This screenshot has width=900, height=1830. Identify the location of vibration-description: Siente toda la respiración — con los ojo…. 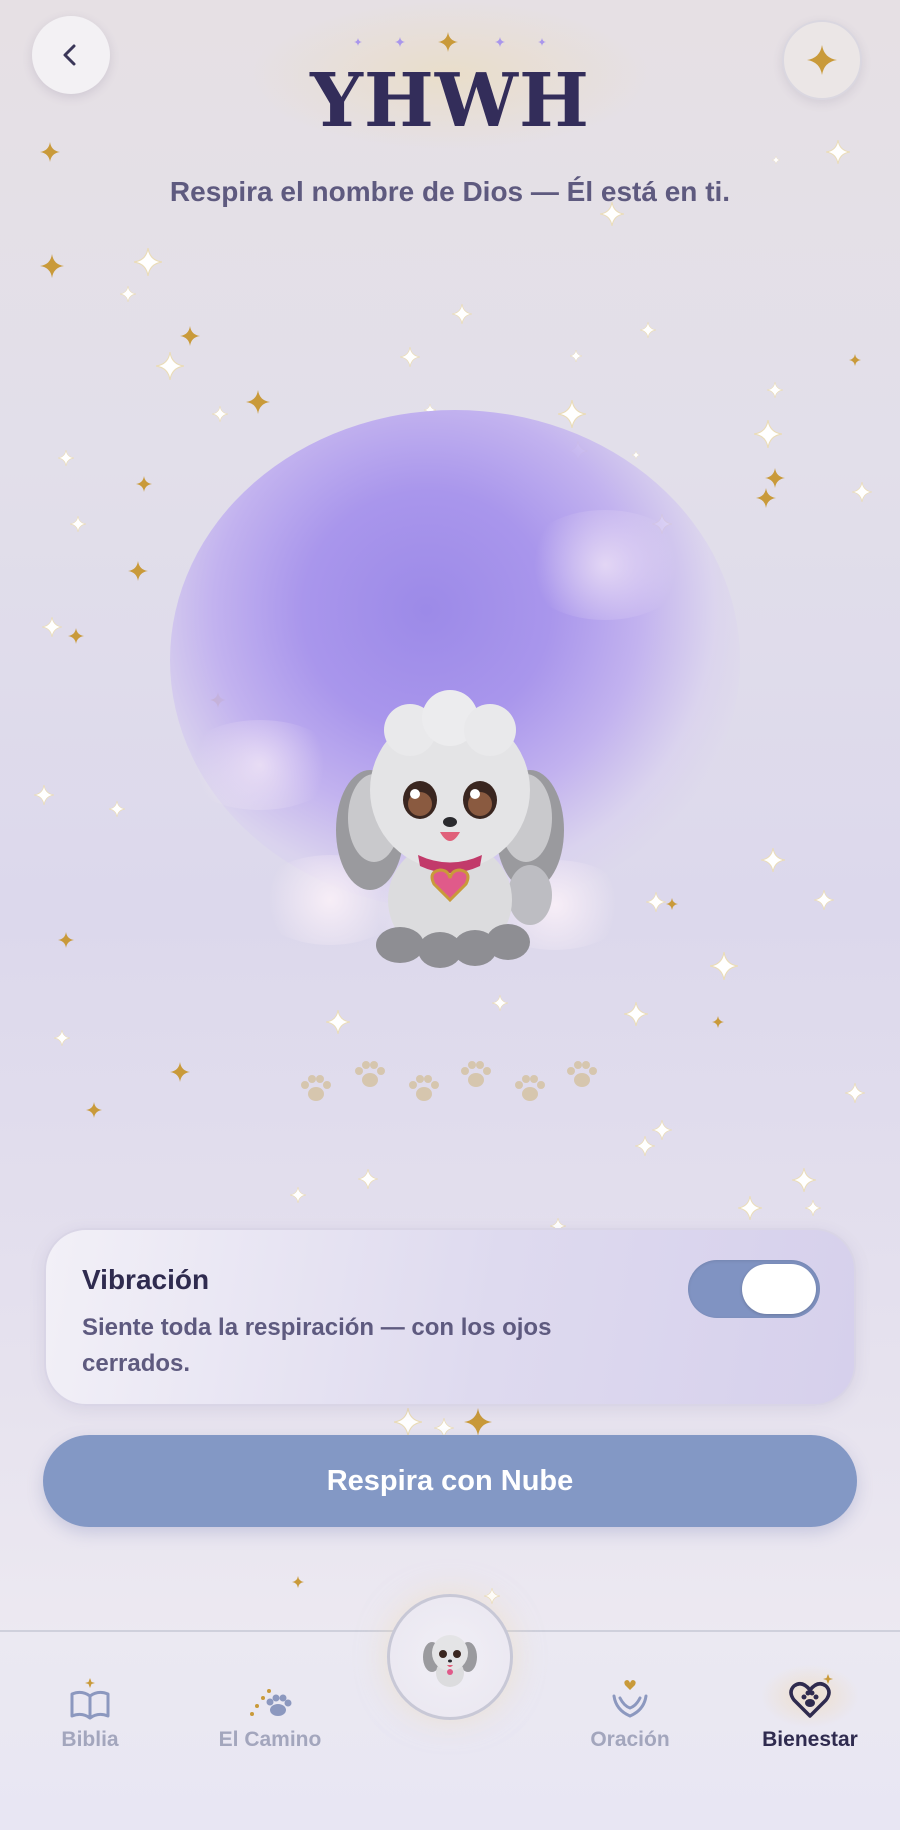
(317, 1345).